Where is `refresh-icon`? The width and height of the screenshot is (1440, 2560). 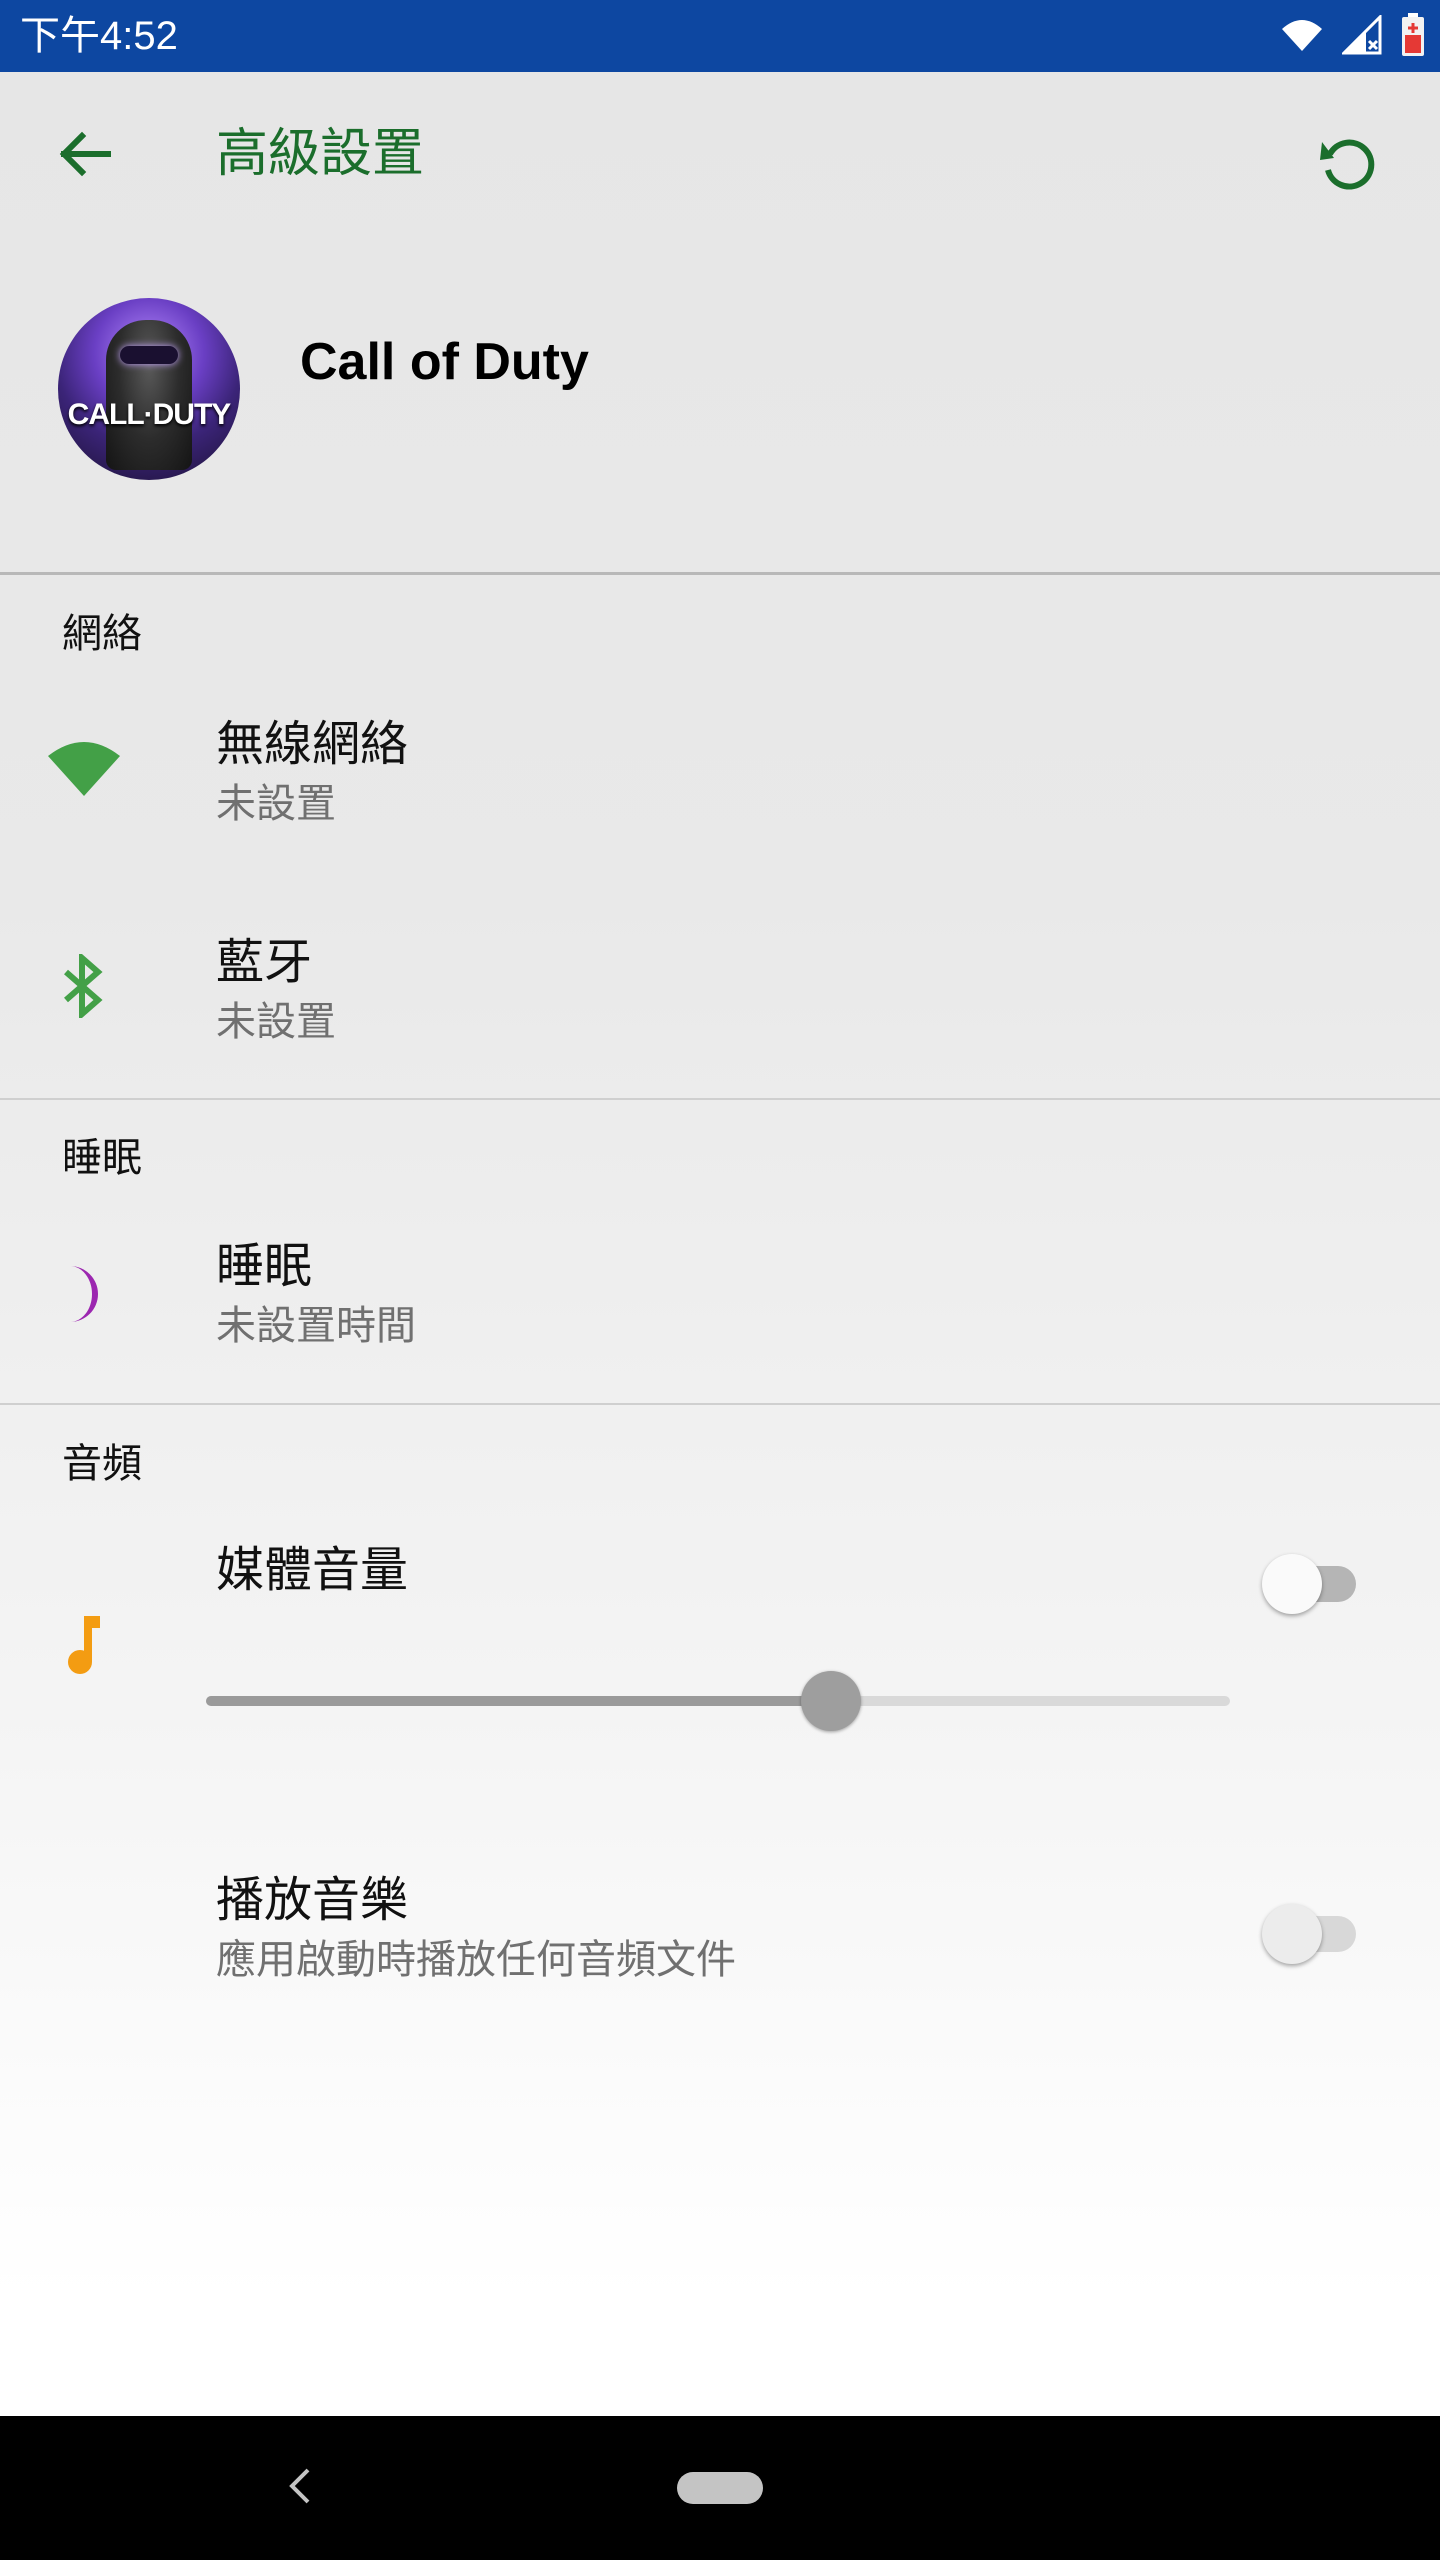
refresh-icon is located at coordinates (1348, 164).